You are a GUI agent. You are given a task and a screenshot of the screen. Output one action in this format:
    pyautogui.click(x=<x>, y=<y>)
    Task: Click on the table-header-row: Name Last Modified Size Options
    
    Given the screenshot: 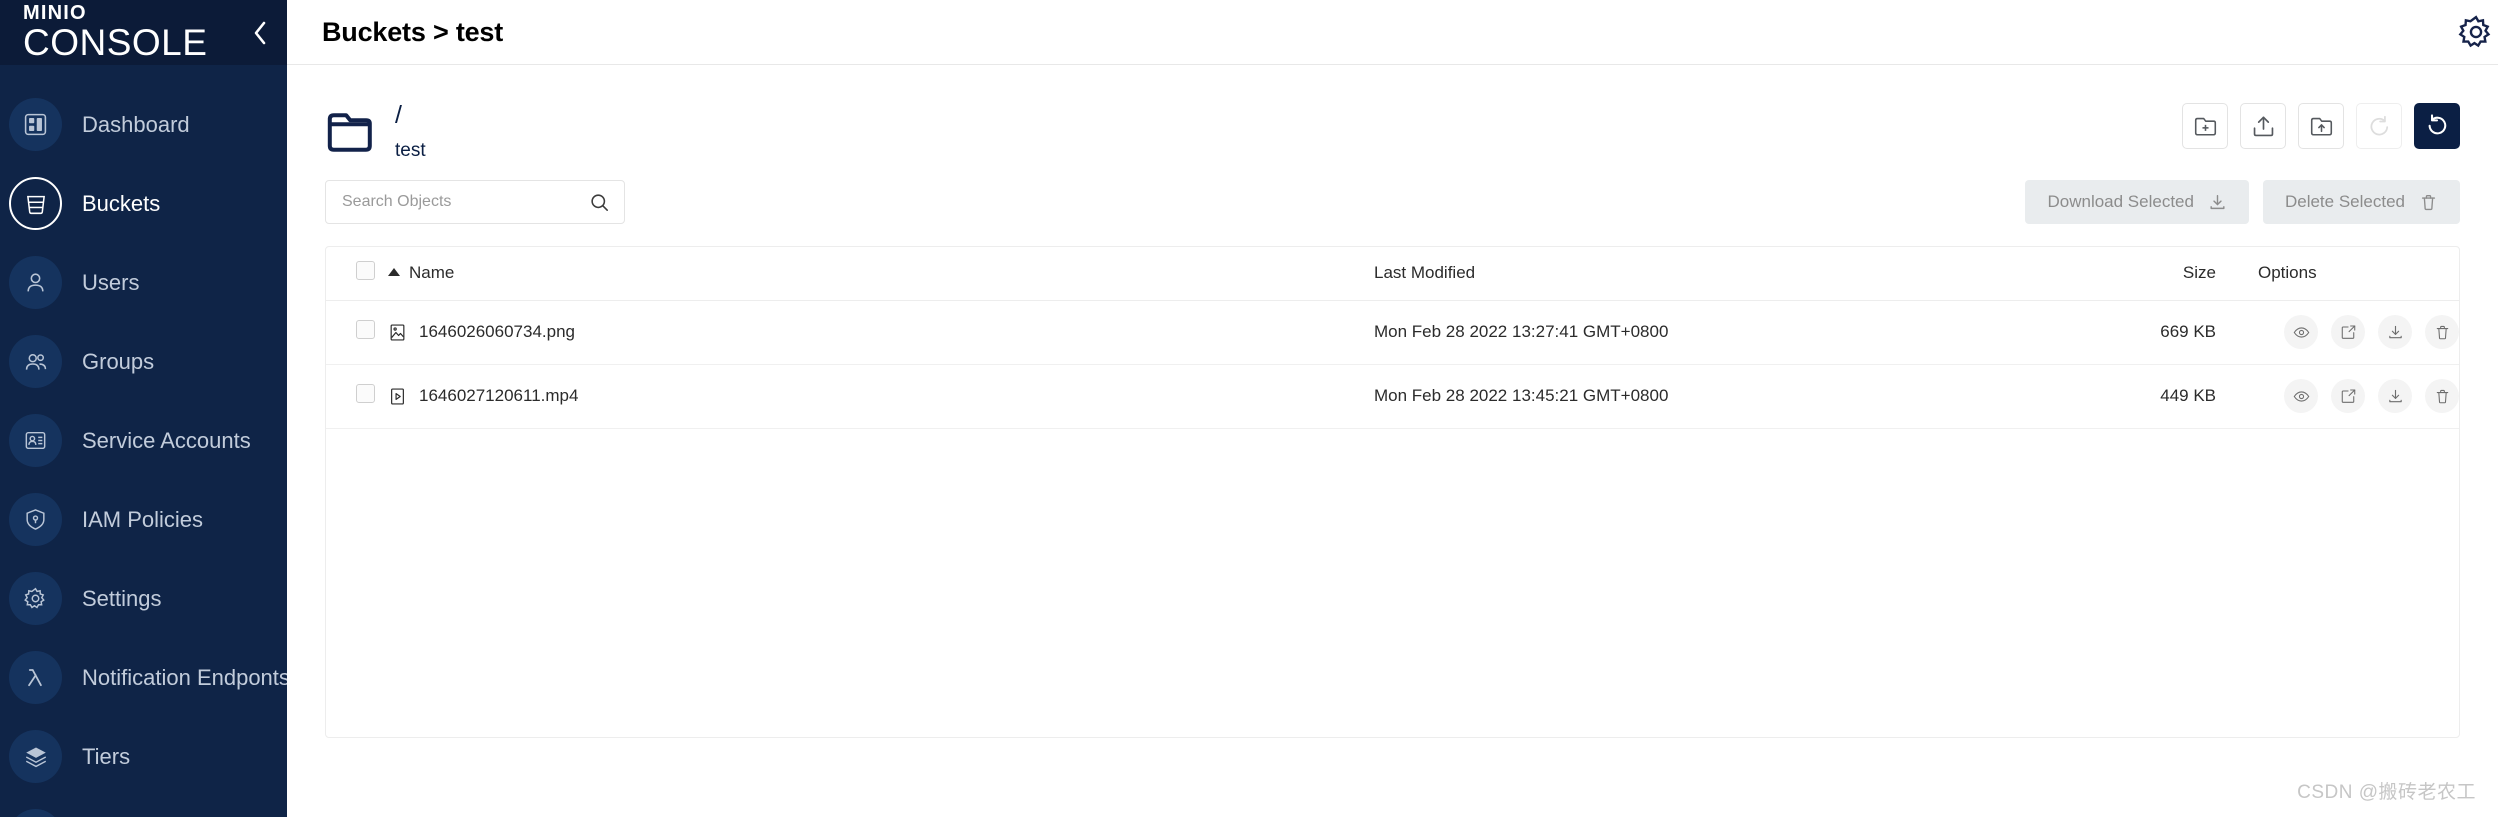 What is the action you would take?
    pyautogui.click(x=1392, y=274)
    